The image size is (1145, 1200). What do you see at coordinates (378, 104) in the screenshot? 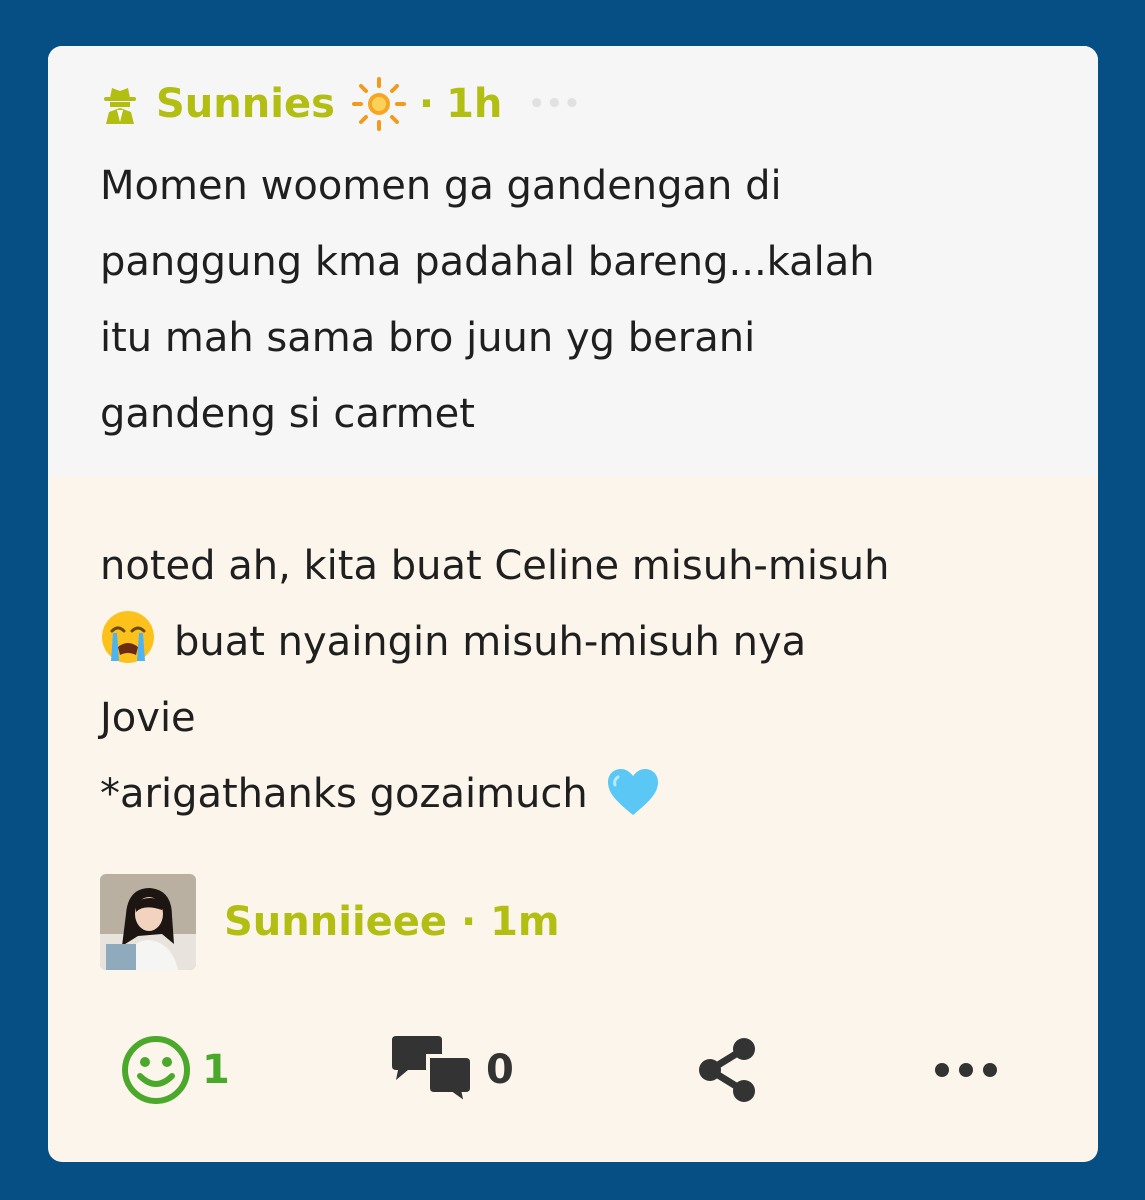
I see `sun-icon` at bounding box center [378, 104].